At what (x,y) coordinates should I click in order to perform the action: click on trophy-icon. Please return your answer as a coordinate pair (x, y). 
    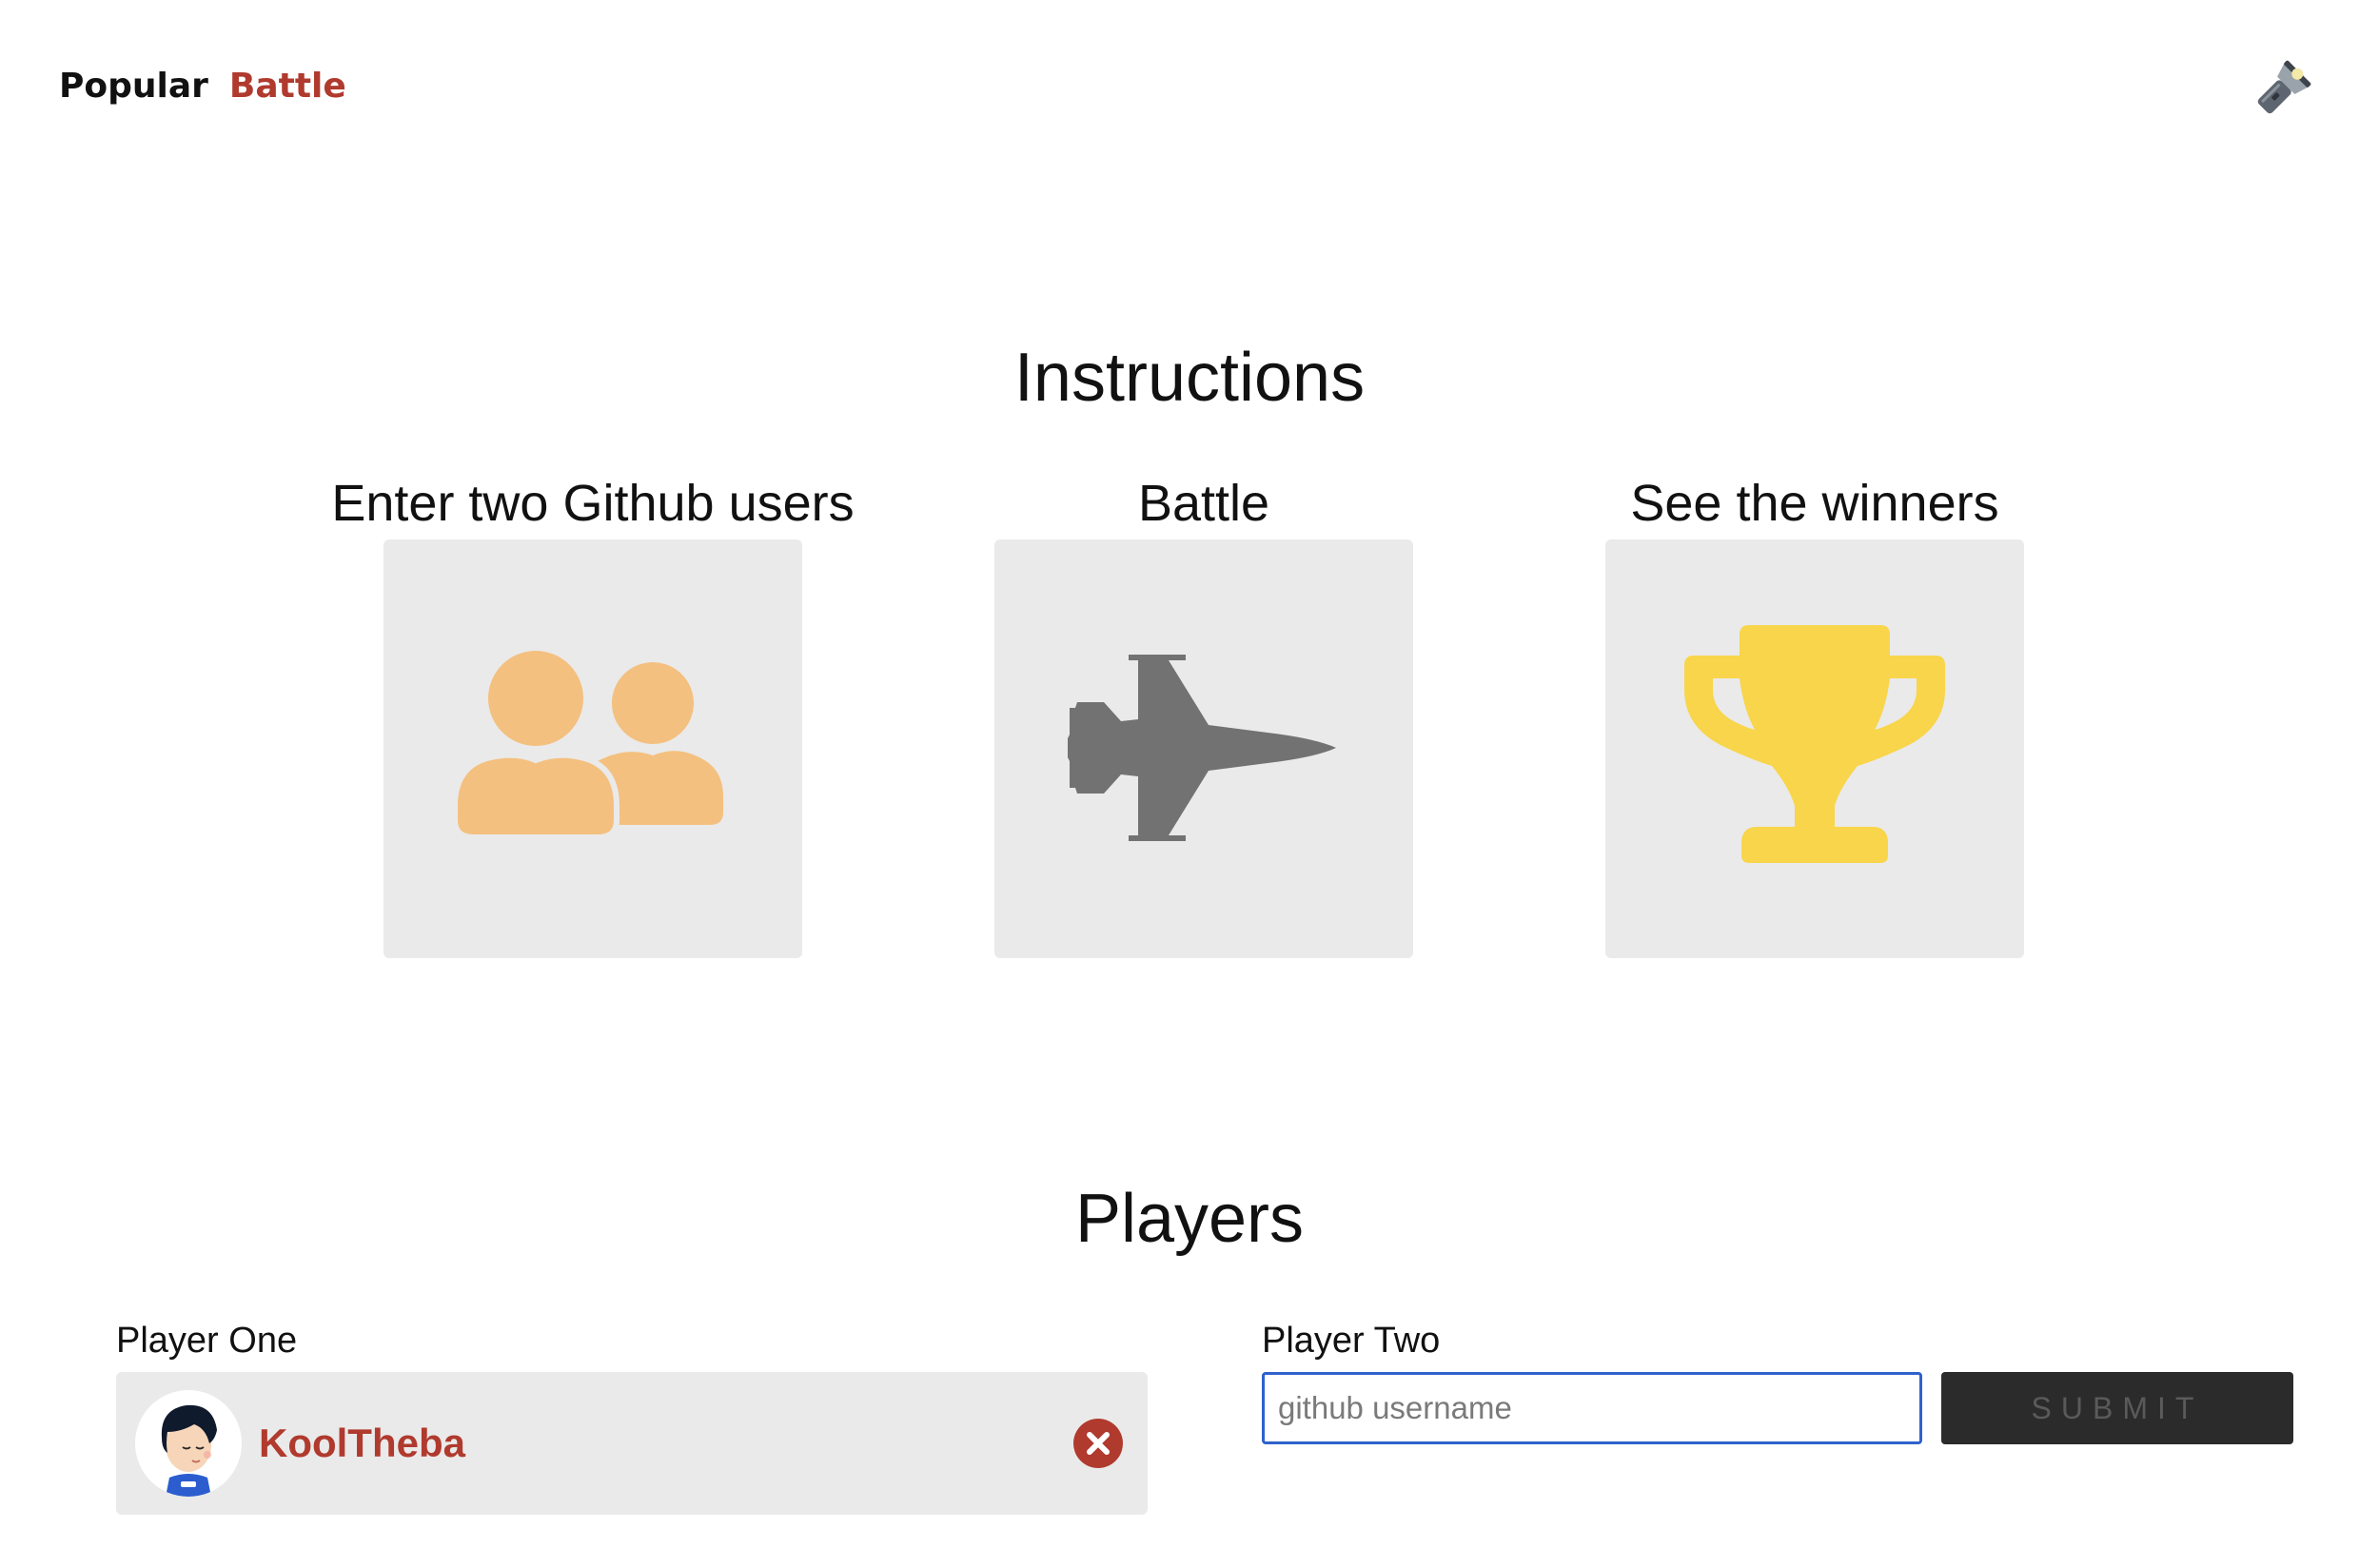
    Looking at the image, I should click on (1814, 744).